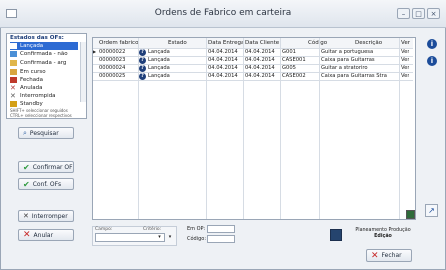  I want to click on conf-ofs-label: Conf. OFs, so click(47, 184).